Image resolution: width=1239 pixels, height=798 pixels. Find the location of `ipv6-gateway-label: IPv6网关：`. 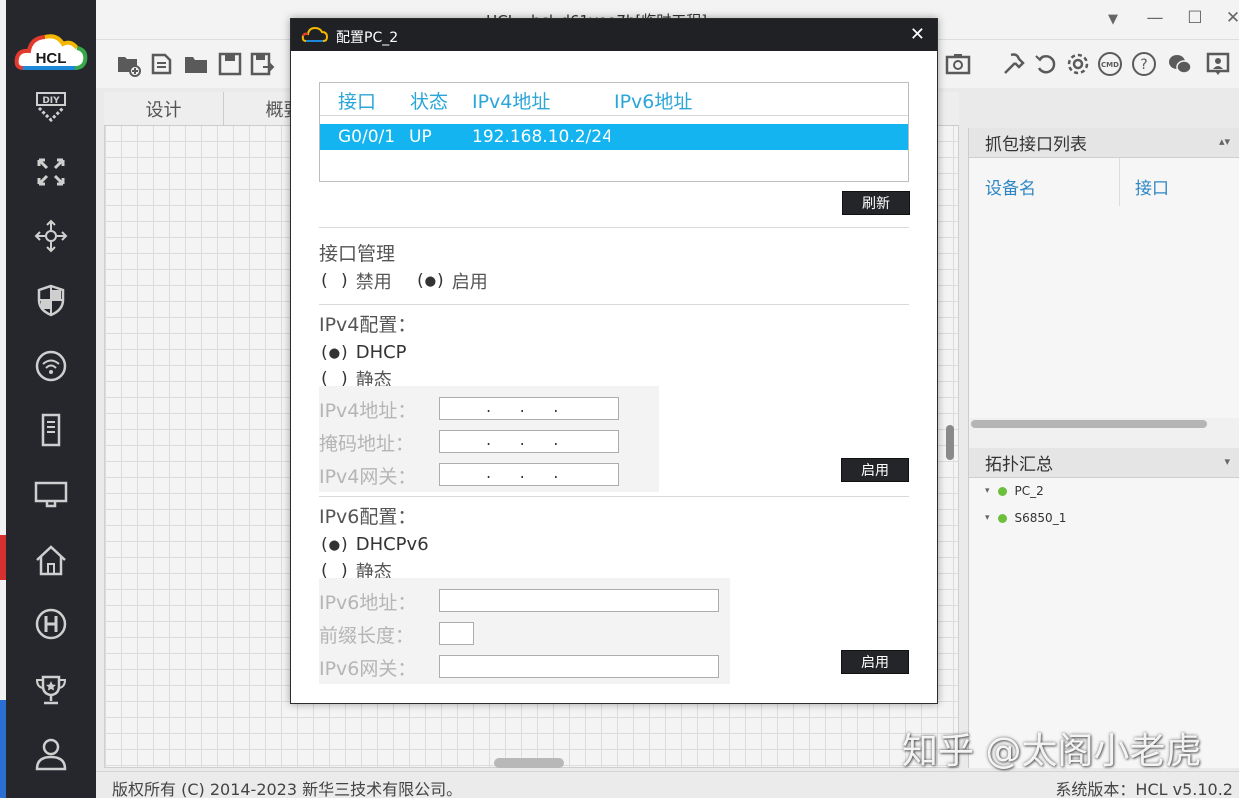

ipv6-gateway-label: IPv6网关： is located at coordinates (368, 669).